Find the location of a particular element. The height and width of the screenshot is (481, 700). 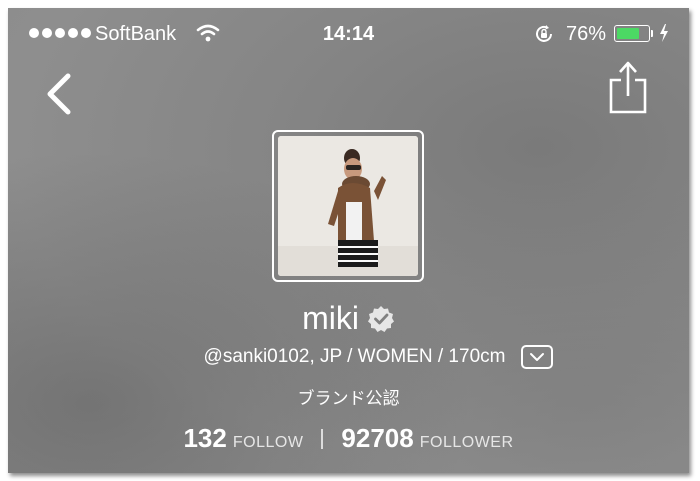

follower-count: 92708 is located at coordinates (377, 438).